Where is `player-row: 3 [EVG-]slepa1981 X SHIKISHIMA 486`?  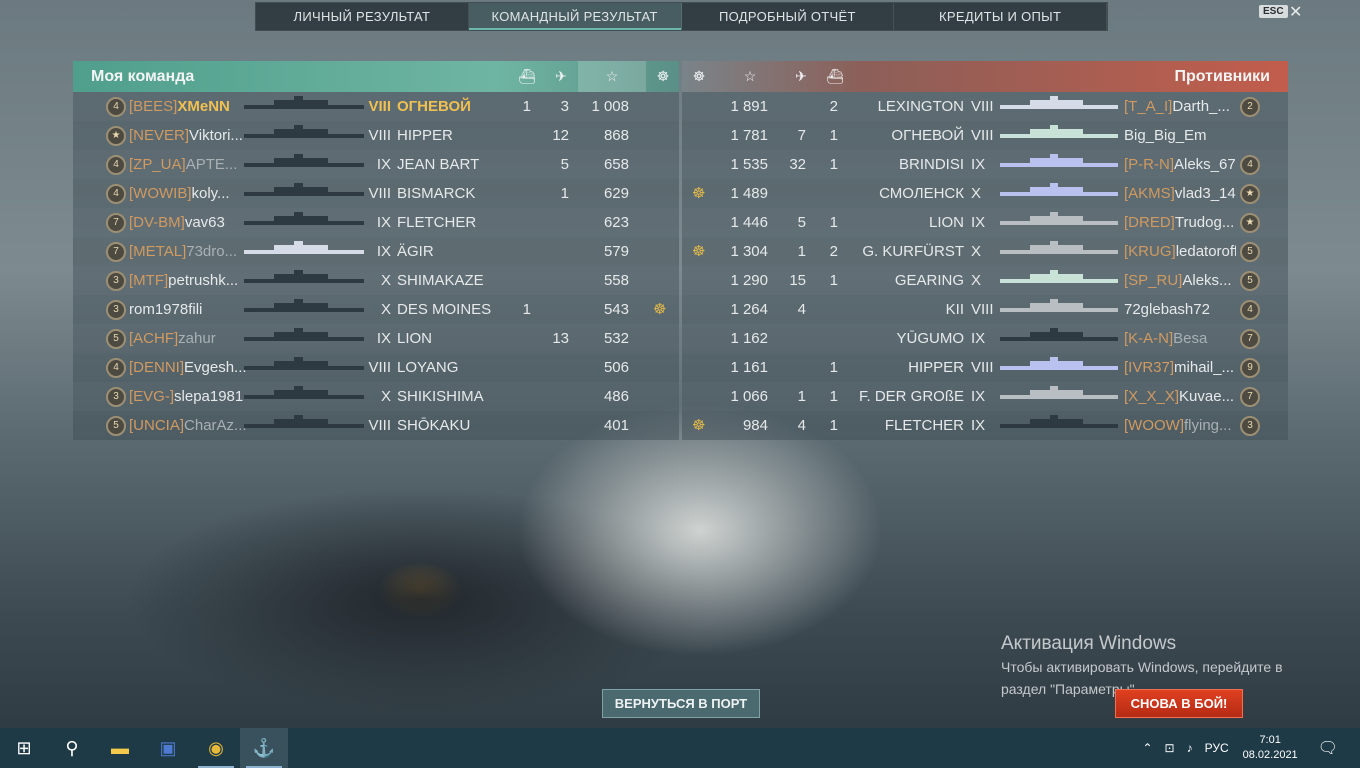 player-row: 3 [EVG-]slepa1981 X SHIKISHIMA 486 is located at coordinates (376, 396).